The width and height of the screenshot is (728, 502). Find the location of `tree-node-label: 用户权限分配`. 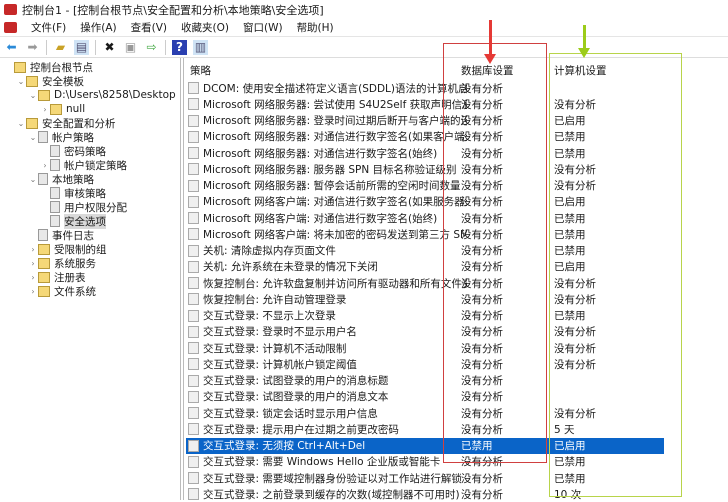

tree-node-label: 用户权限分配 is located at coordinates (95, 207).